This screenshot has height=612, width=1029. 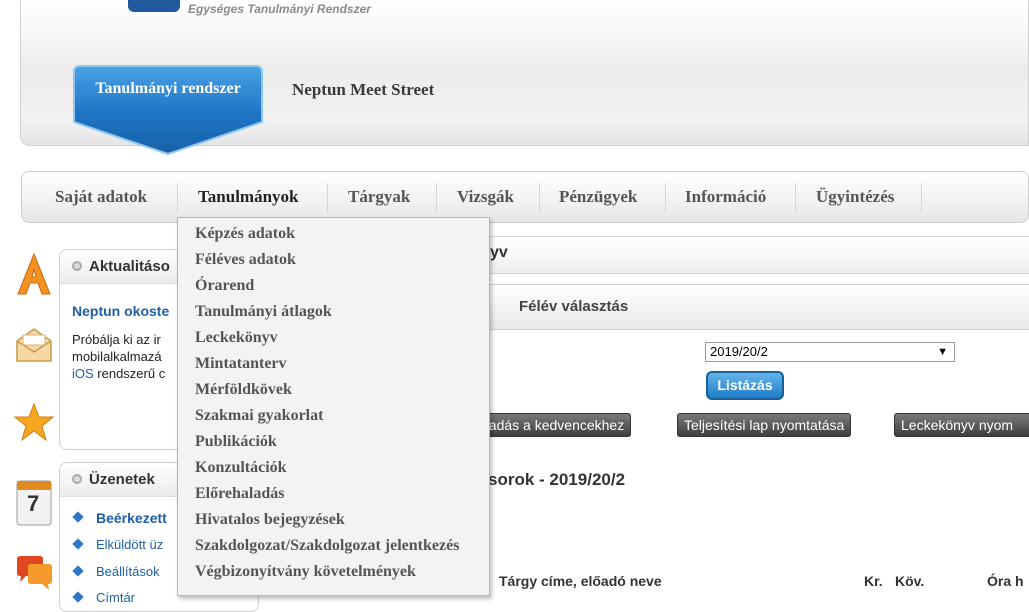 What do you see at coordinates (236, 442) in the screenshot?
I see `menu-item-publikaciok: Publikációk` at bounding box center [236, 442].